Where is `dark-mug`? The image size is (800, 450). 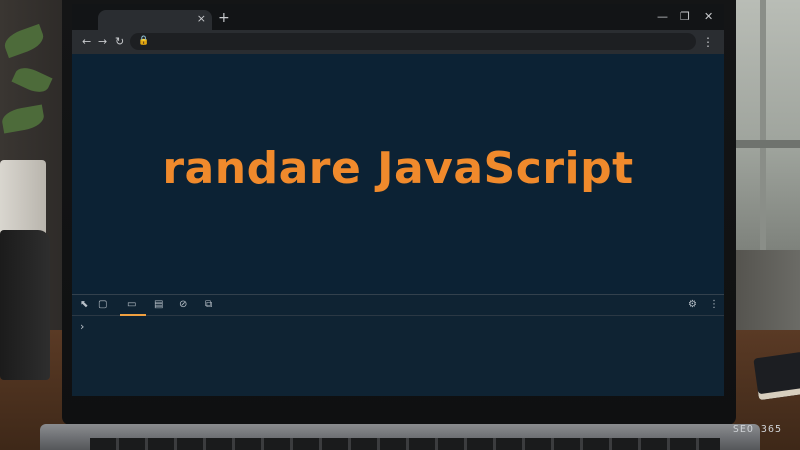
dark-mug is located at coordinates (25, 305).